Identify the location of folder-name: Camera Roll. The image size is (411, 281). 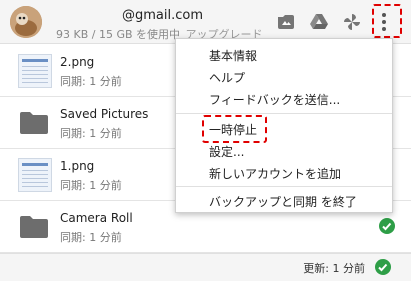
(96, 218).